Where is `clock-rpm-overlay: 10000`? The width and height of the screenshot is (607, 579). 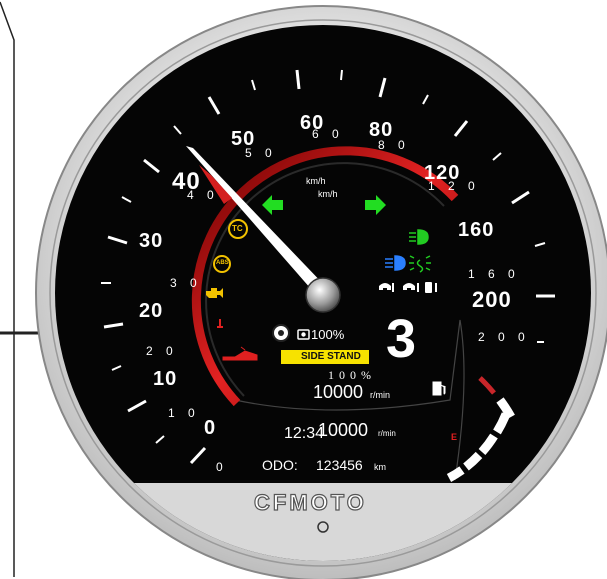 clock-rpm-overlay: 10000 is located at coordinates (343, 430).